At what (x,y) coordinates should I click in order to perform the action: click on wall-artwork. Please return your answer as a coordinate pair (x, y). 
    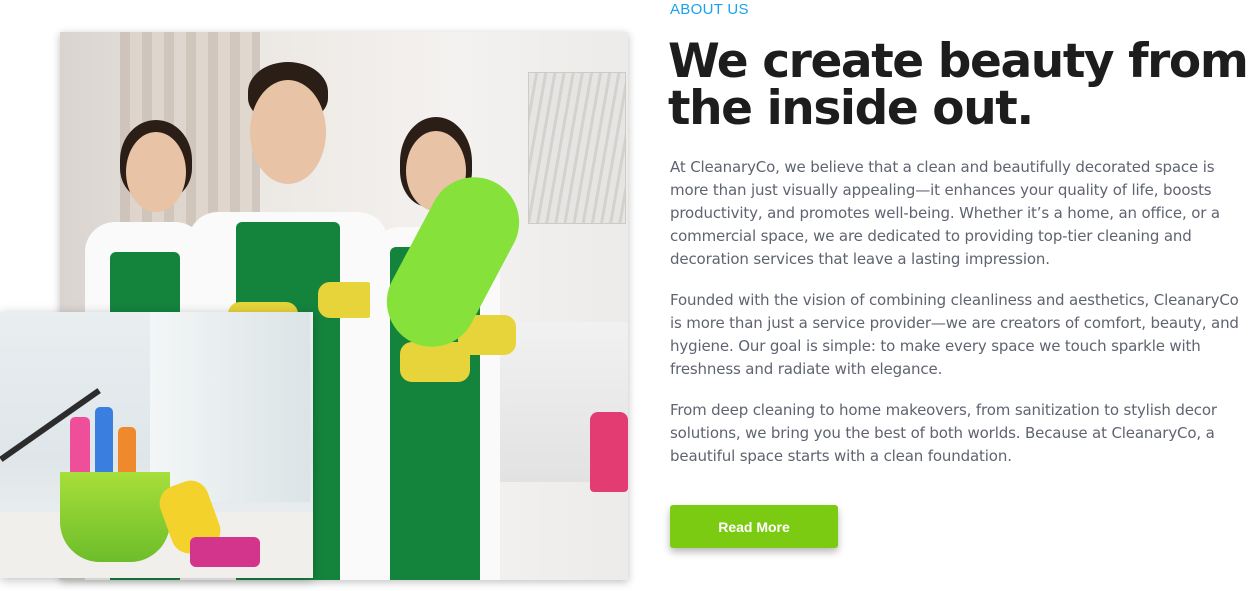
    Looking at the image, I should click on (577, 148).